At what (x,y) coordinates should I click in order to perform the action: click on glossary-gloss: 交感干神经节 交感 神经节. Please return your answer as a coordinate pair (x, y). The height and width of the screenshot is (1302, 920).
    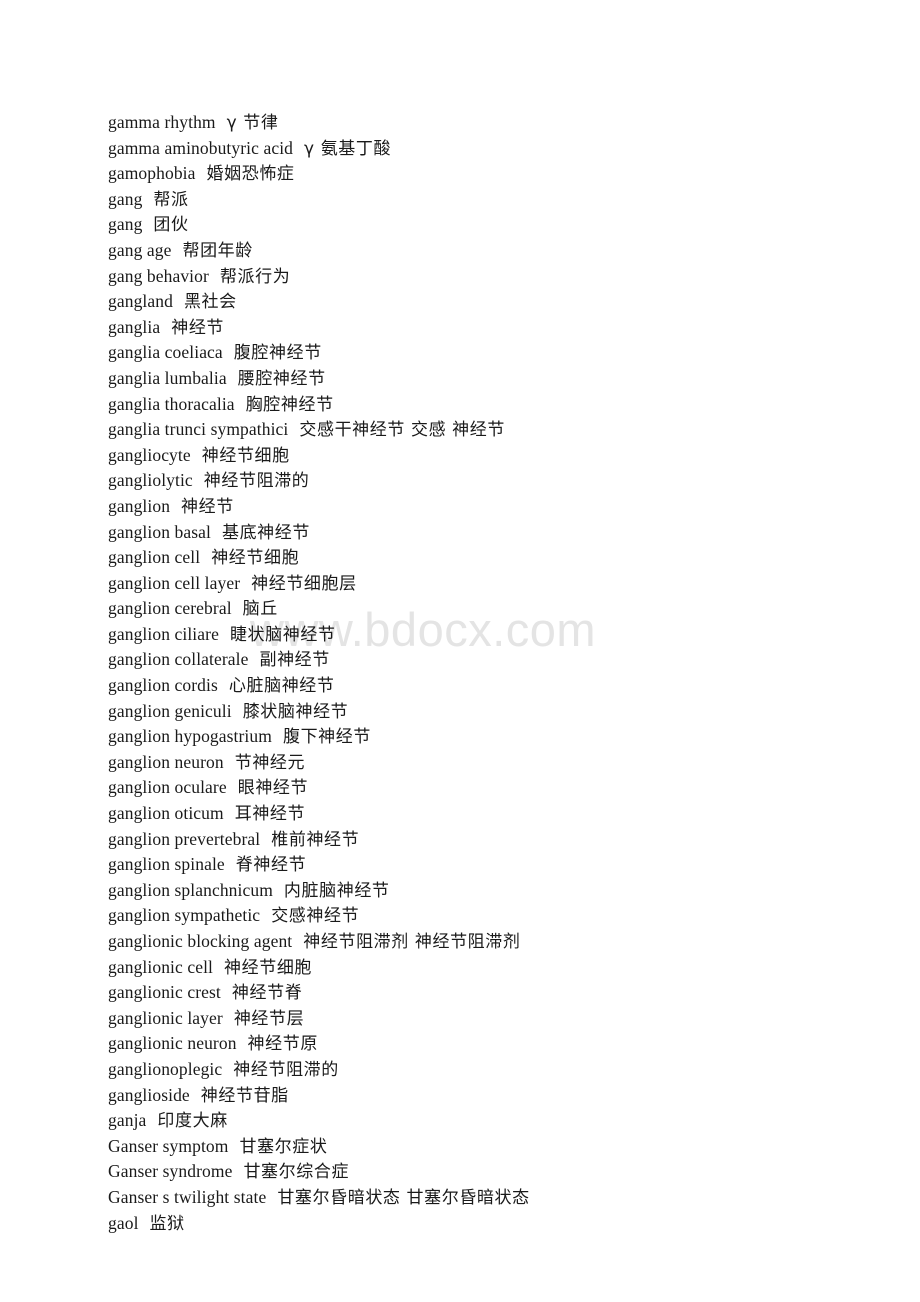
    Looking at the image, I should click on (402, 430).